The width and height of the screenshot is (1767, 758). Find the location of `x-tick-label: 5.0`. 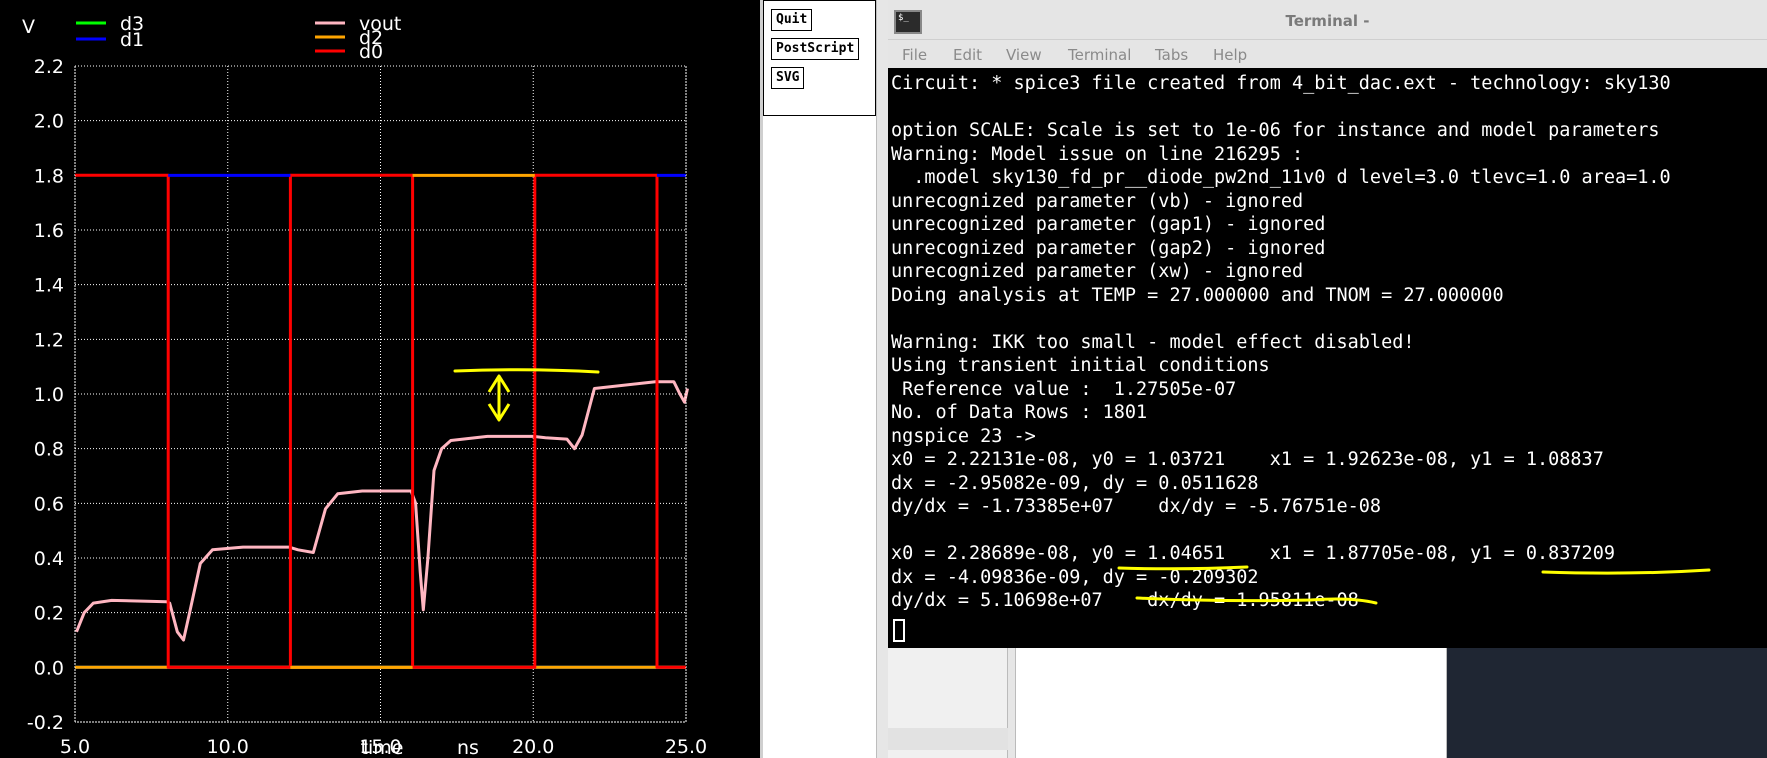

x-tick-label: 5.0 is located at coordinates (75, 747).